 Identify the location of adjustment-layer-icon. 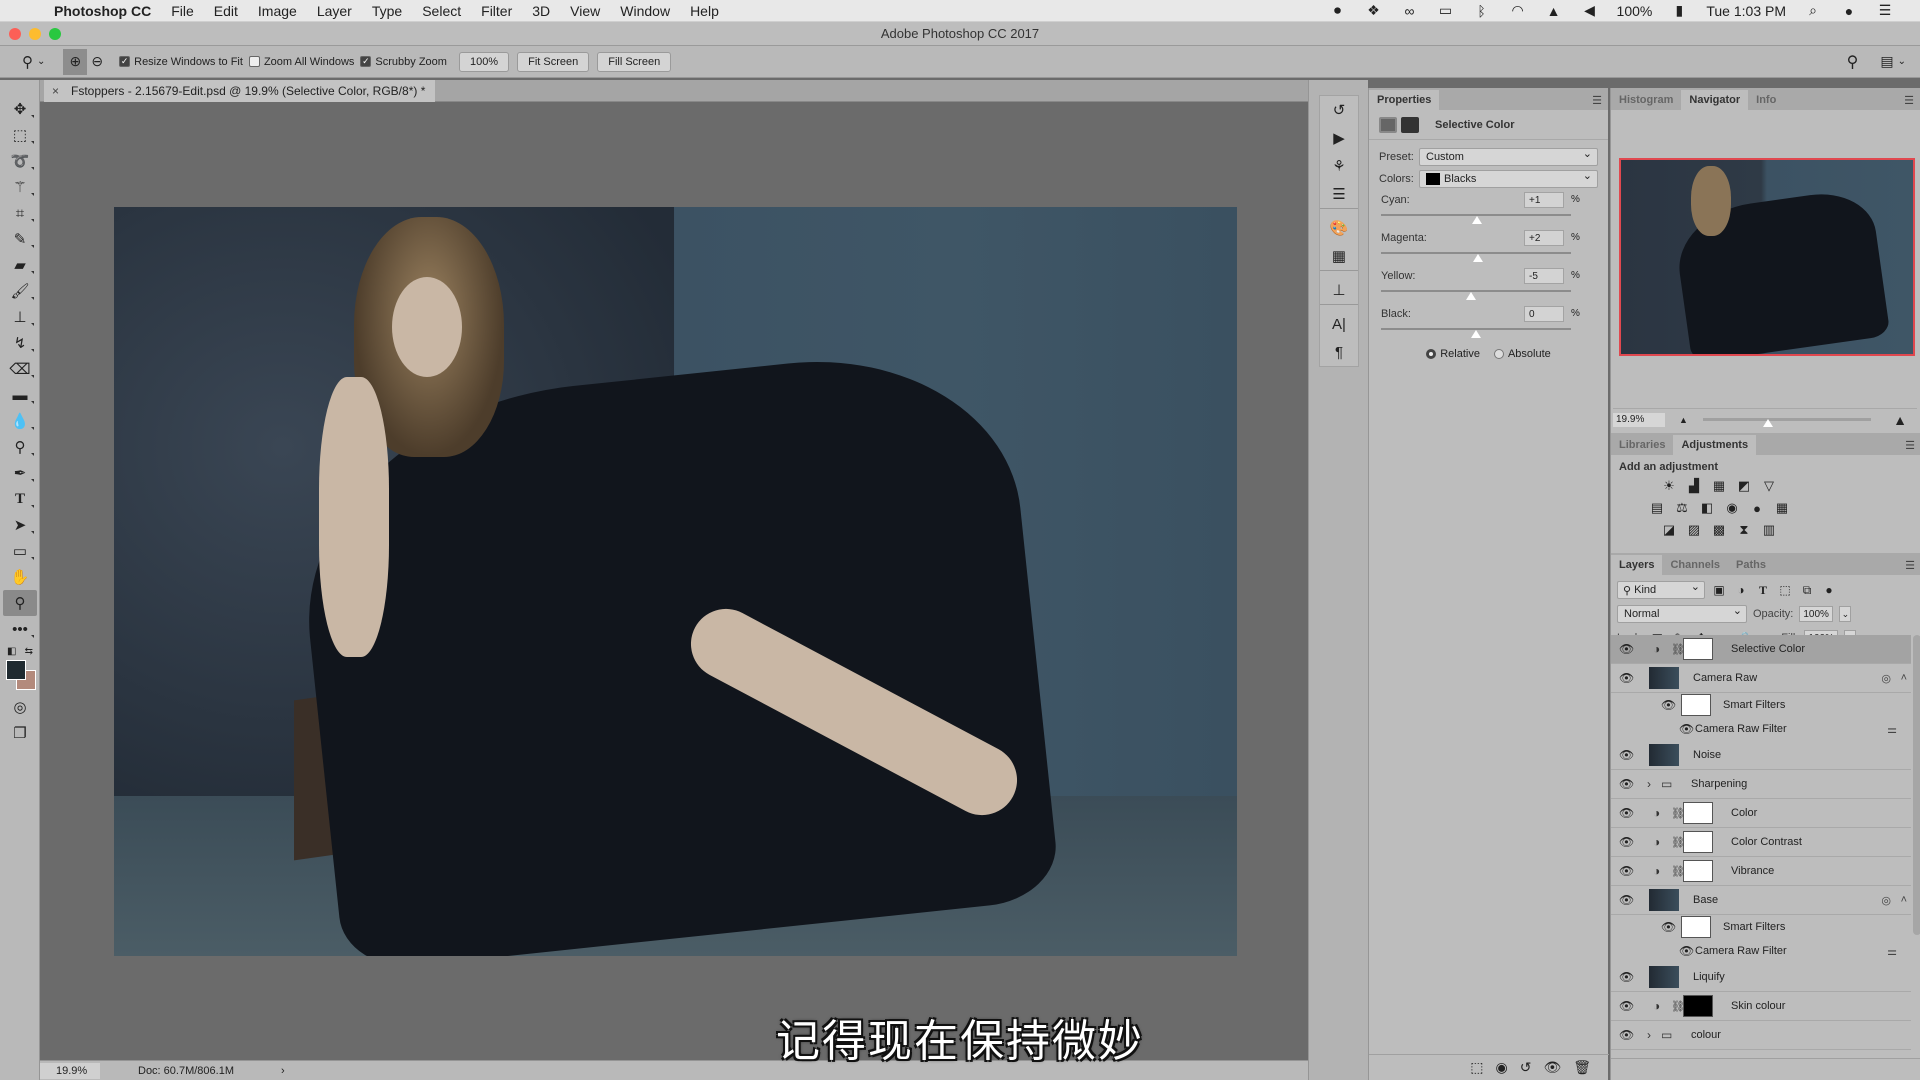
(1388, 124).